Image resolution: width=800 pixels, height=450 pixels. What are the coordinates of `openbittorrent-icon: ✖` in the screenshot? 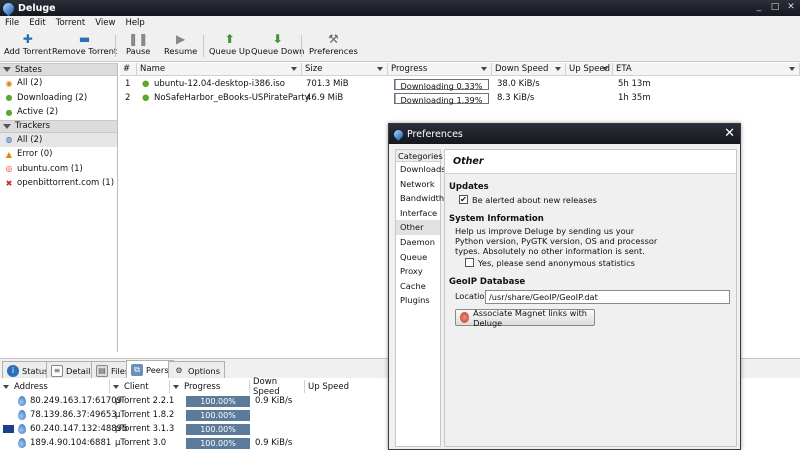 It's located at (9, 183).